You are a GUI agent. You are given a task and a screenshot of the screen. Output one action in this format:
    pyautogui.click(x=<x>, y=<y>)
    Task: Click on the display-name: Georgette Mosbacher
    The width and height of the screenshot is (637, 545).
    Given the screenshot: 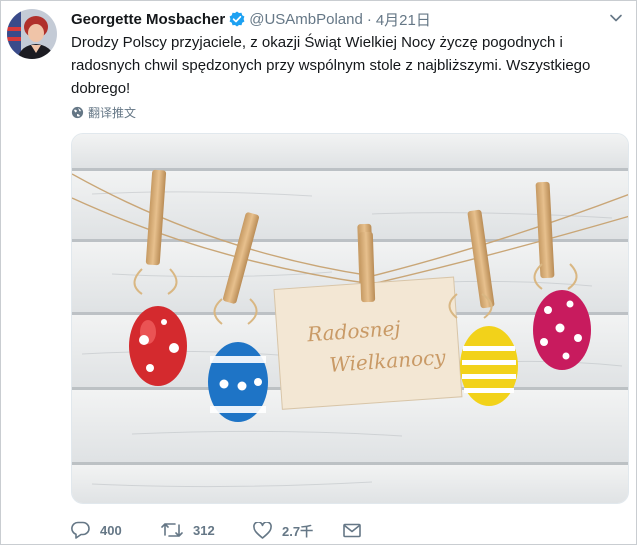 What is the action you would take?
    pyautogui.click(x=148, y=19)
    